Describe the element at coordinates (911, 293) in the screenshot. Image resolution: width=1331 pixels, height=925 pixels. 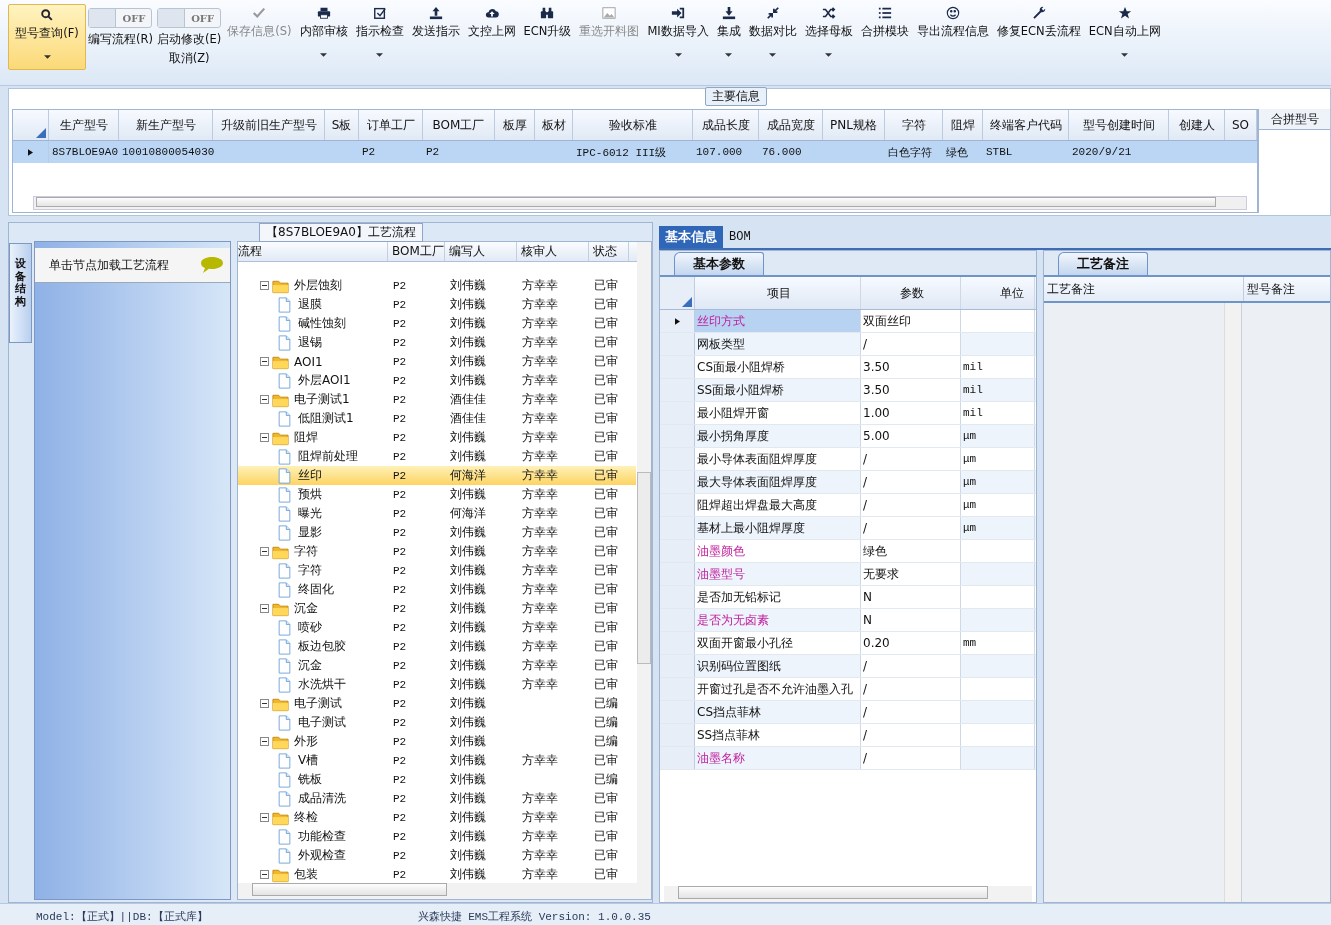
I see `column-header: 参数` at that location.